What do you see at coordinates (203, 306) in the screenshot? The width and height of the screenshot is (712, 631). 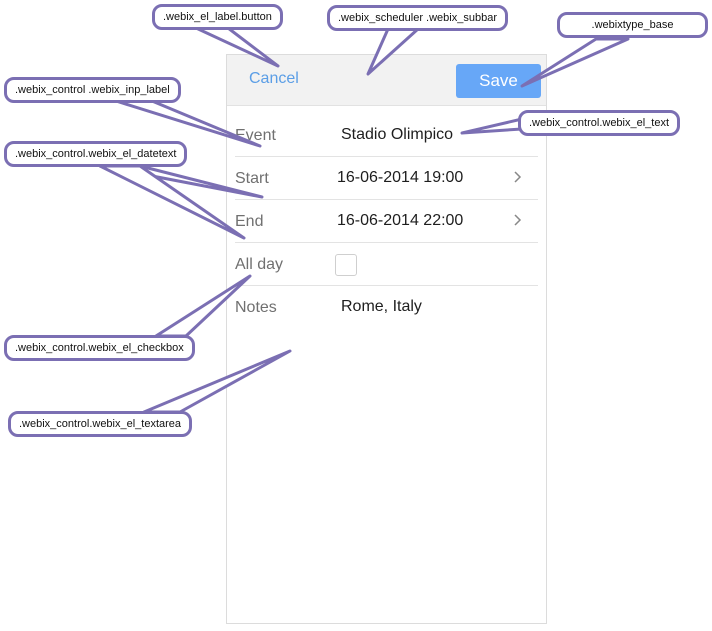 I see `pointer-checkbox` at bounding box center [203, 306].